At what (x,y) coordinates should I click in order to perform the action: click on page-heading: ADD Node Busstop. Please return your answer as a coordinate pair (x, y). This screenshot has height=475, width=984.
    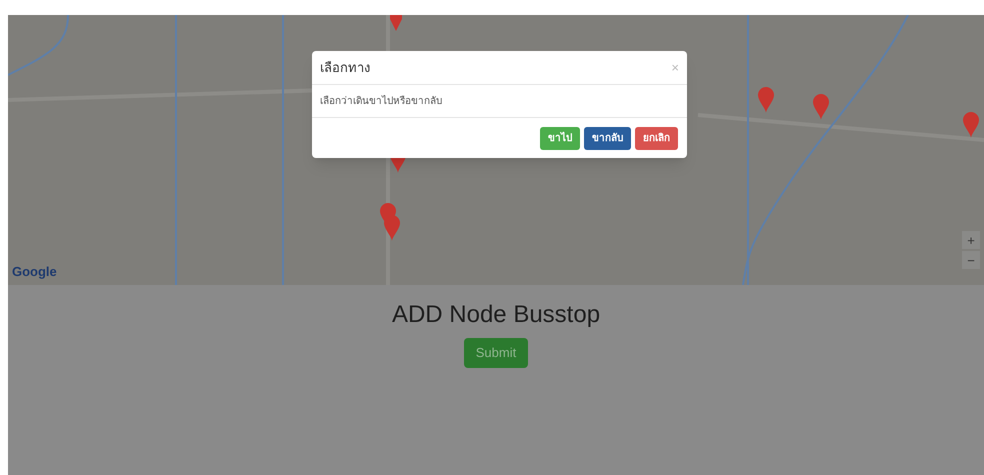
    Looking at the image, I should click on (496, 315).